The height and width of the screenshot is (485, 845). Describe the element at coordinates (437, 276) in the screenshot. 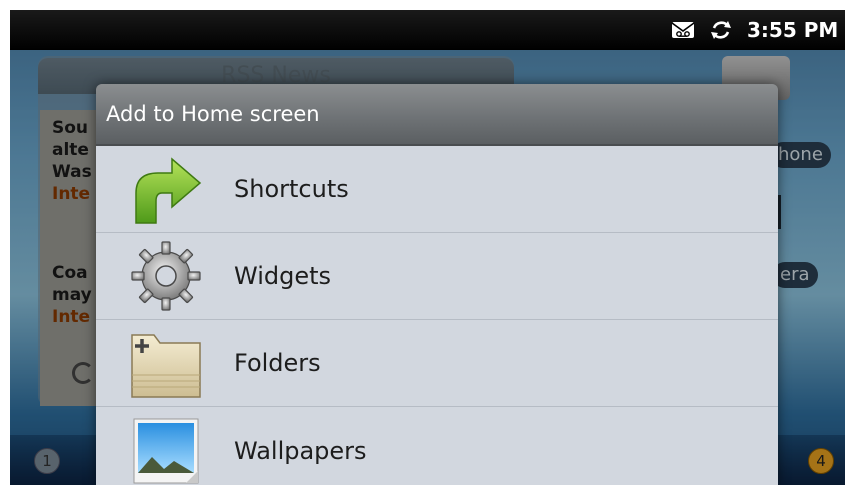

I see `dialog-item-widgets: Widgets` at that location.